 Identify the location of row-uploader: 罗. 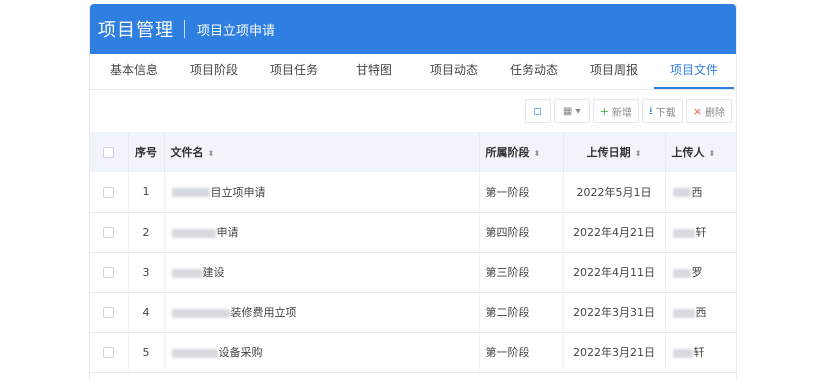
(700, 272).